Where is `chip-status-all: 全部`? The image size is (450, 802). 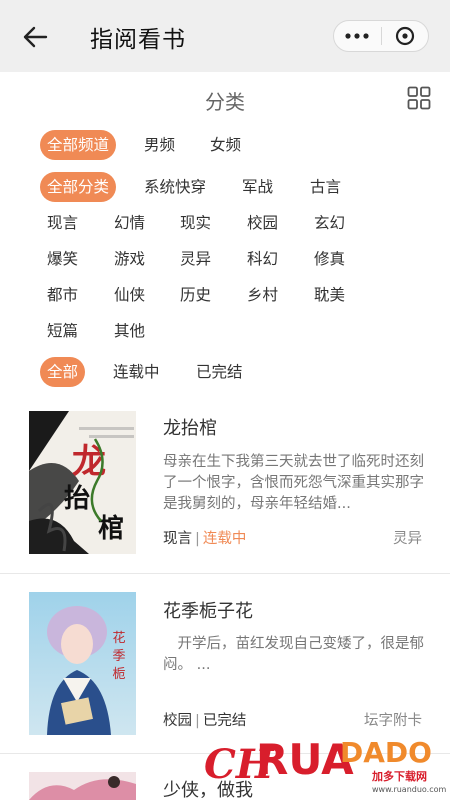 chip-status-all: 全部 is located at coordinates (63, 372).